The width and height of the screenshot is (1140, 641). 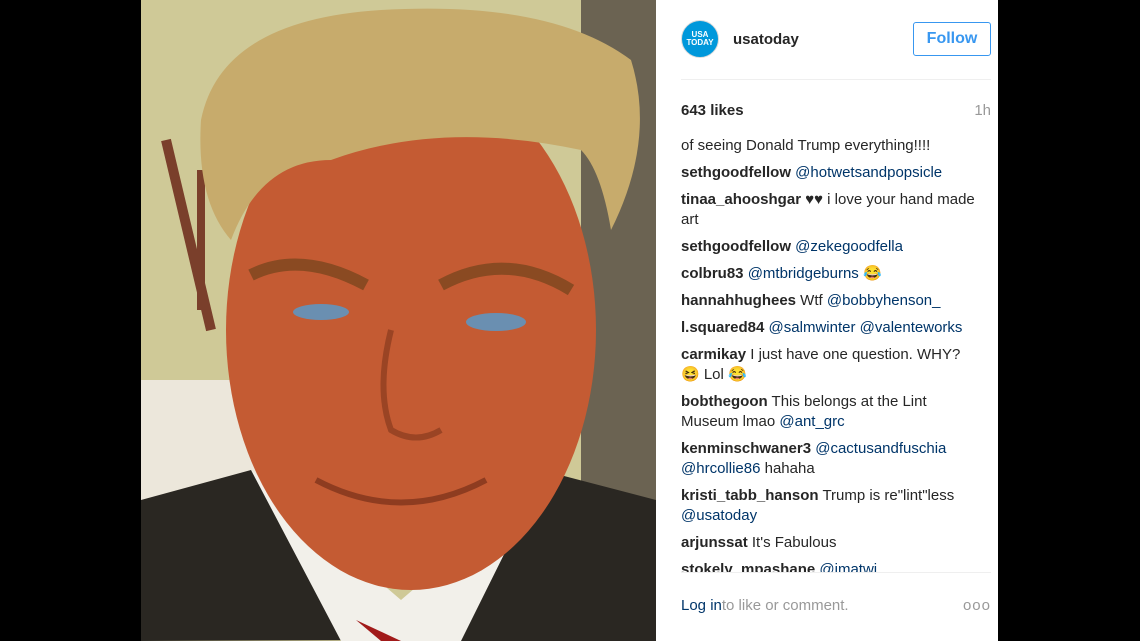 What do you see at coordinates (738, 300) in the screenshot?
I see `comment-username: hannahhughees` at bounding box center [738, 300].